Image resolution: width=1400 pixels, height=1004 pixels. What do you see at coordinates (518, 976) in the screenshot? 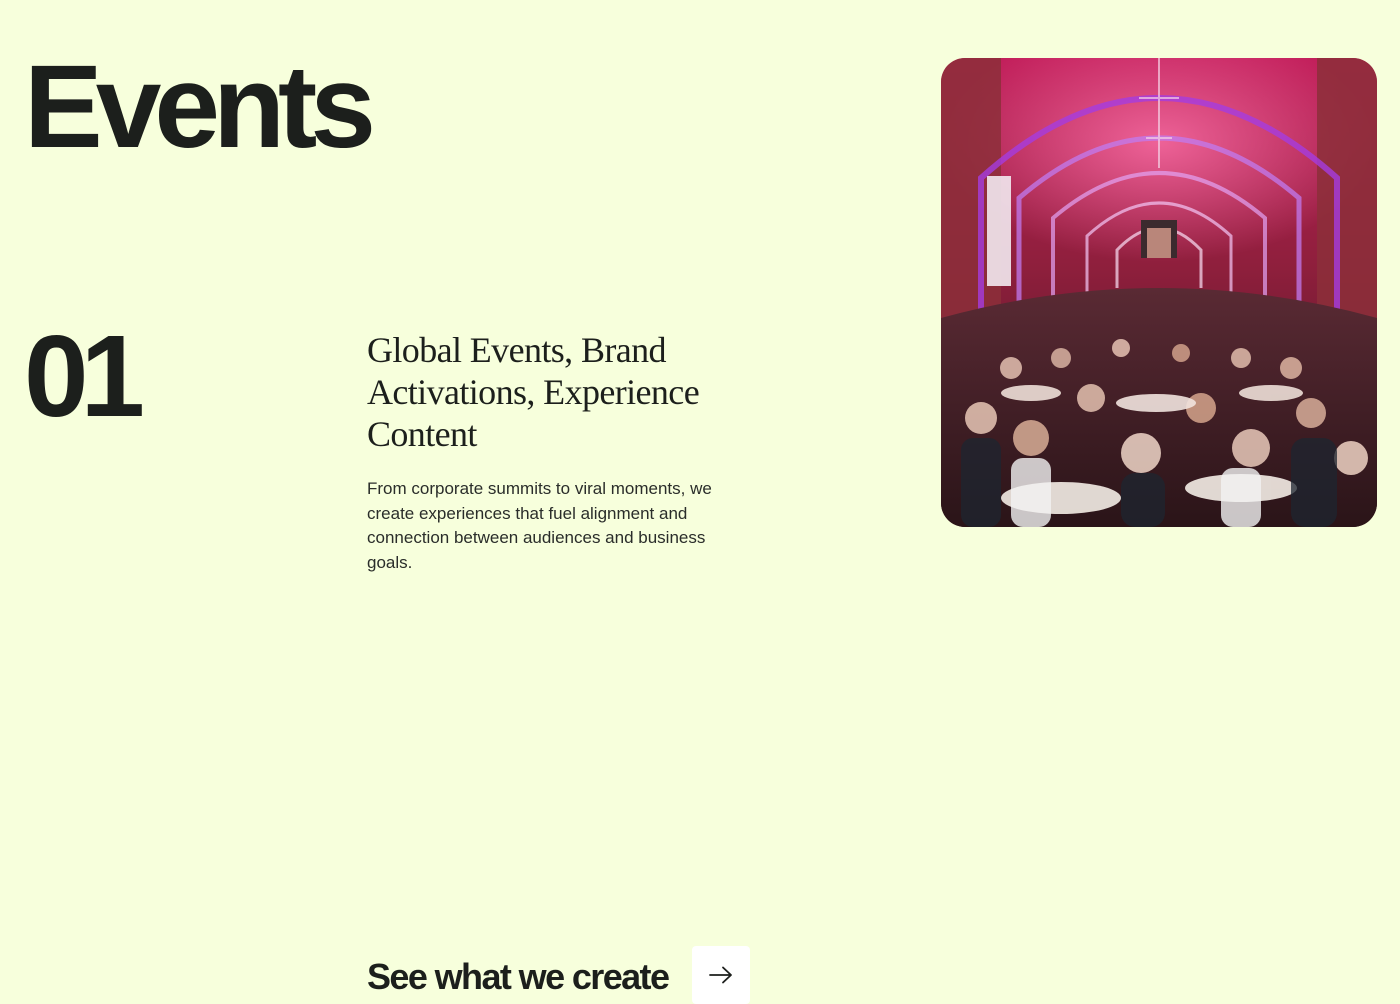
I see `cta-label: See what we create` at bounding box center [518, 976].